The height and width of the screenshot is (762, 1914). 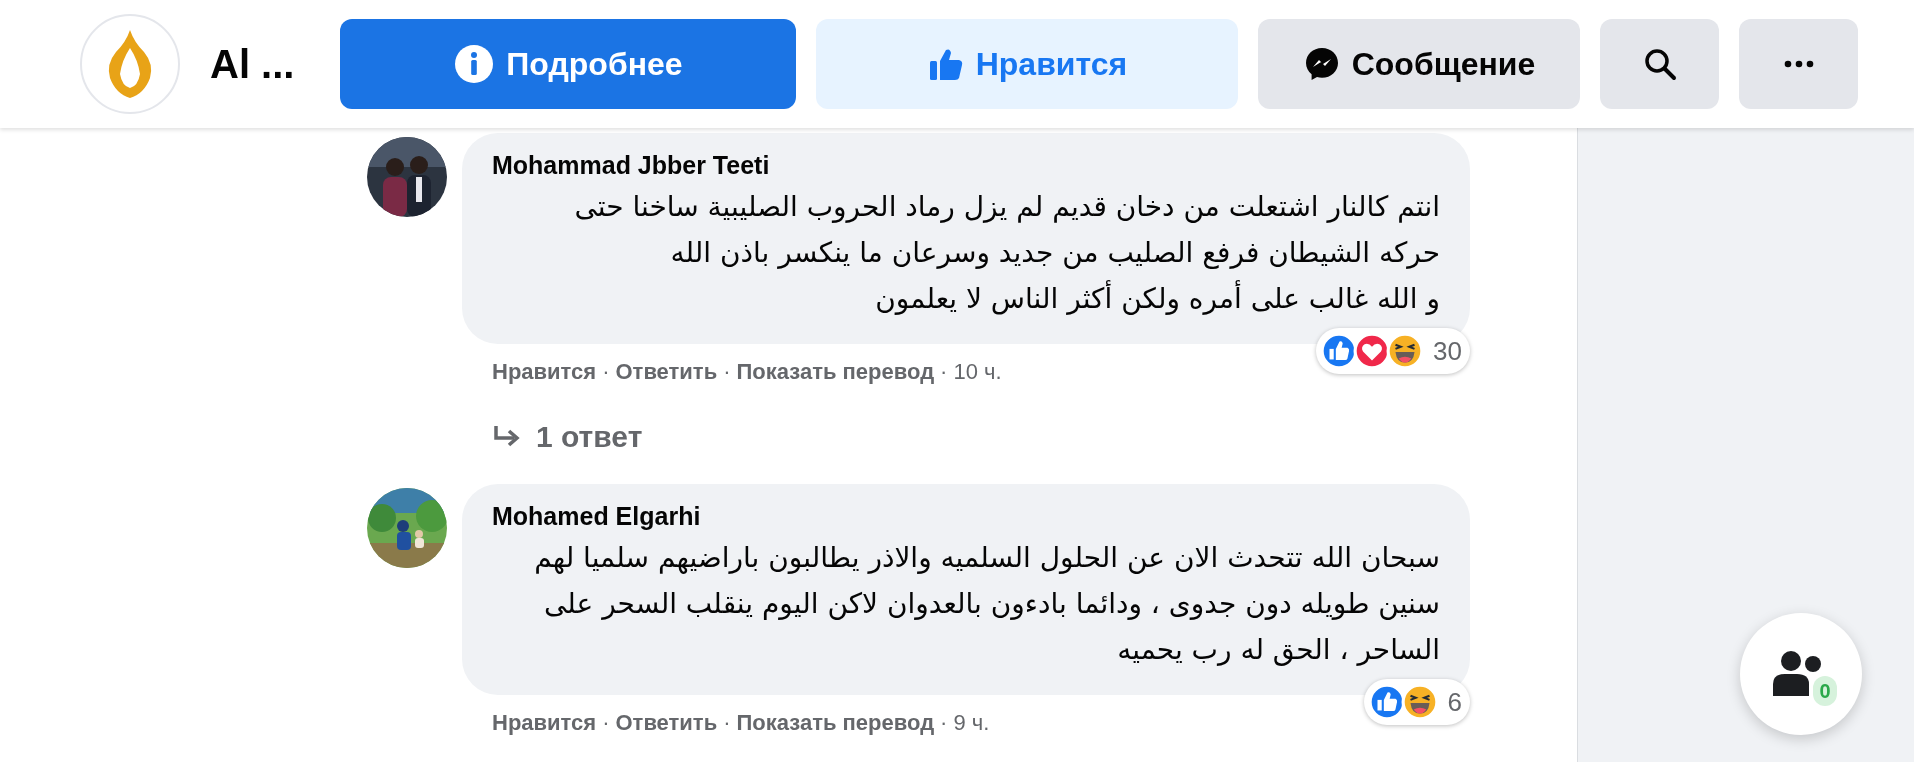 I want to click on info-icon, so click(x=474, y=64).